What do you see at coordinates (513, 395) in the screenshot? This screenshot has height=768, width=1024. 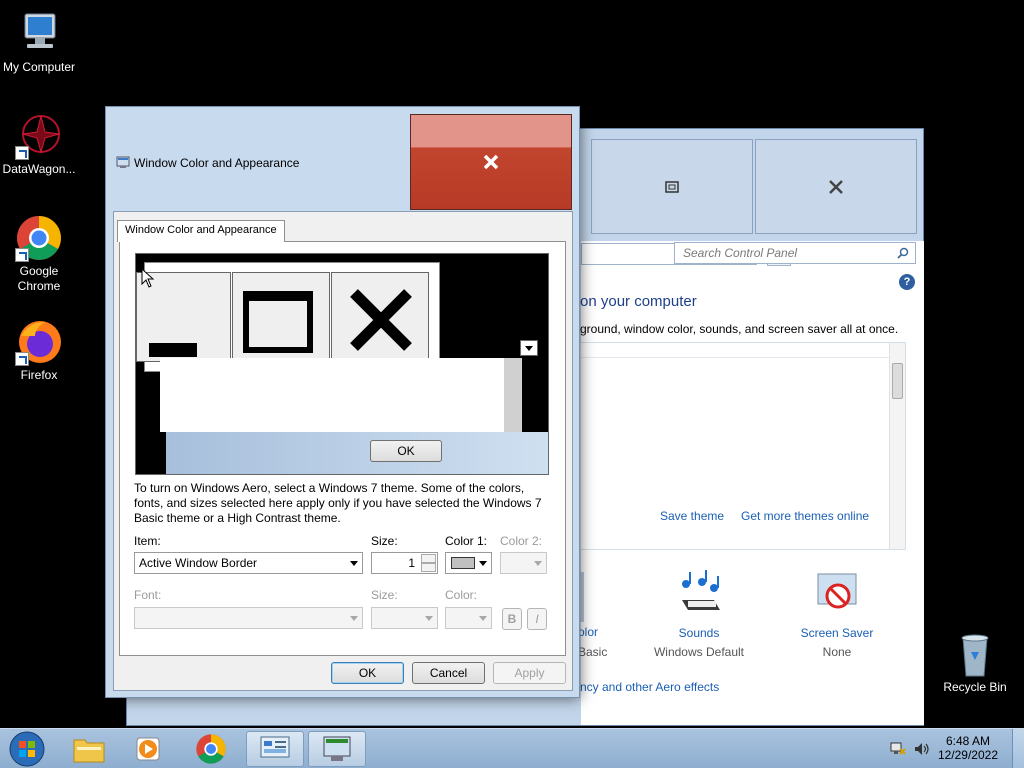 I see `preview-scrollbar` at bounding box center [513, 395].